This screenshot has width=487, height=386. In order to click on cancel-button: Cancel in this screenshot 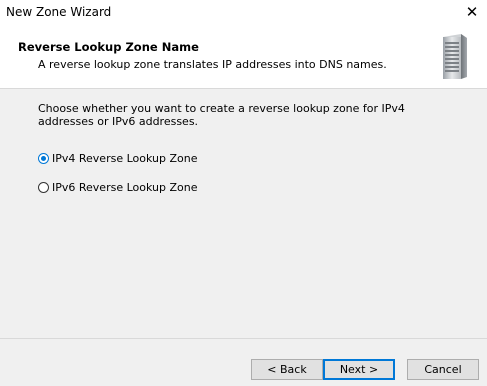, I will do `click(443, 369)`.